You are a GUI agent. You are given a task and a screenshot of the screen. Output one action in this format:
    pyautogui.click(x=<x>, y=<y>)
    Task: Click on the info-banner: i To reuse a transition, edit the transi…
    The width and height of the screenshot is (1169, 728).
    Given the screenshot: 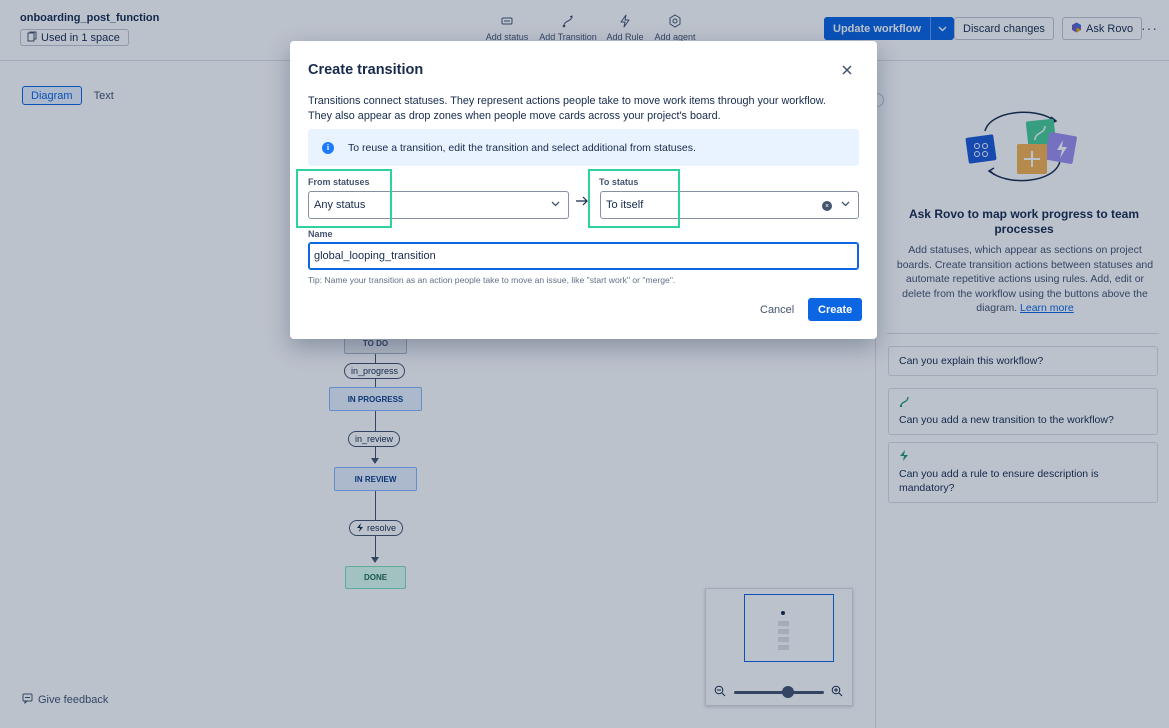 What is the action you would take?
    pyautogui.click(x=583, y=147)
    